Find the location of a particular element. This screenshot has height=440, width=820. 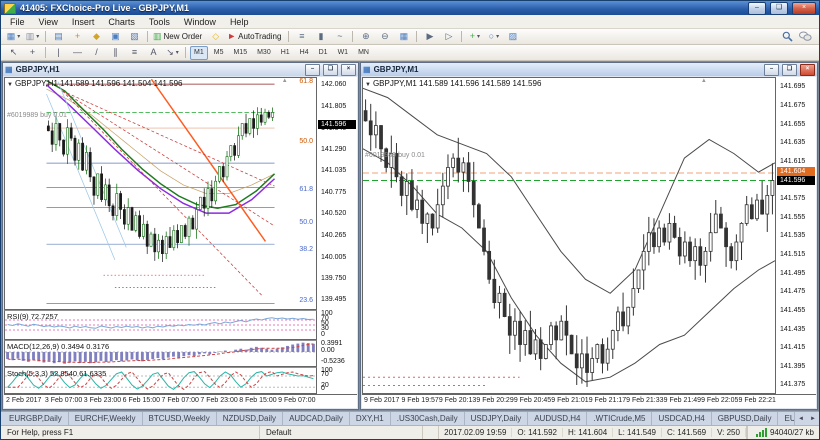

indicator-tick: 0 is located at coordinates (323, 334).